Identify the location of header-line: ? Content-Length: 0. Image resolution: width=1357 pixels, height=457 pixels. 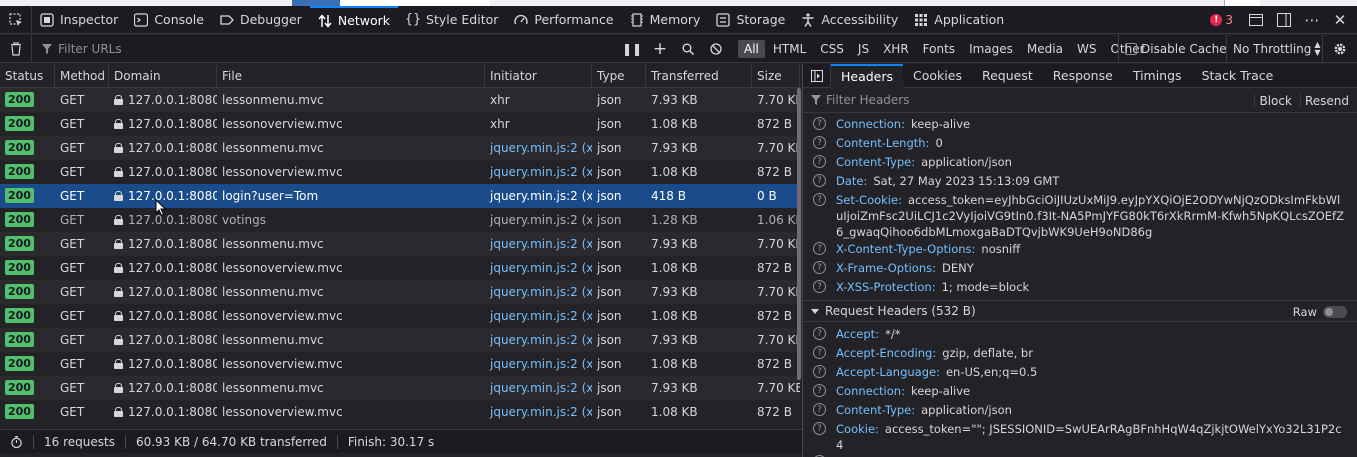
(1080, 143).